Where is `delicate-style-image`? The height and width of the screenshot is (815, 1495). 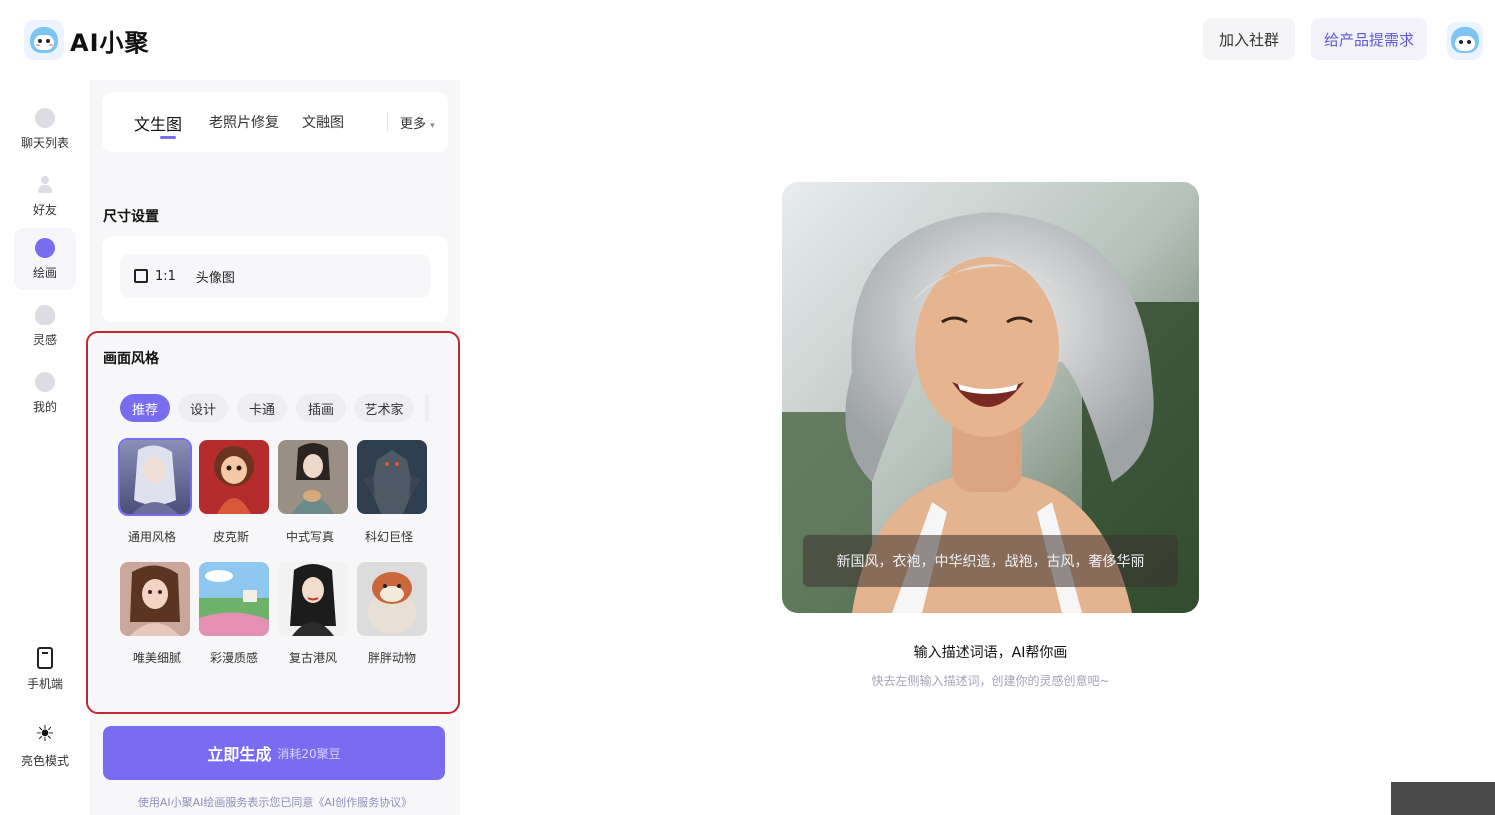
delicate-style-image is located at coordinates (155, 599).